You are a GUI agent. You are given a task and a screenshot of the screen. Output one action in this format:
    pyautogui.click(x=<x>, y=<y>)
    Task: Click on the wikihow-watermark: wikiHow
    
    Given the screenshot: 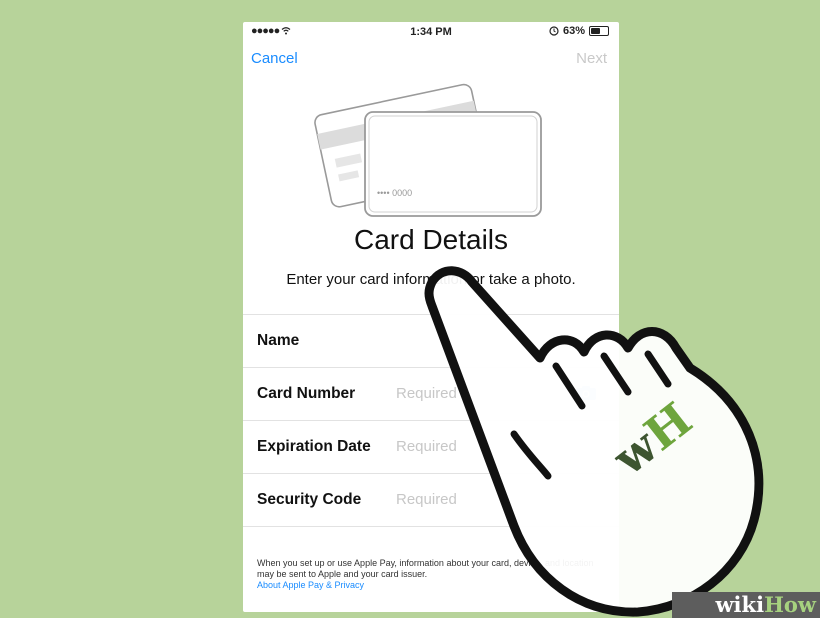 What is the action you would take?
    pyautogui.click(x=746, y=605)
    